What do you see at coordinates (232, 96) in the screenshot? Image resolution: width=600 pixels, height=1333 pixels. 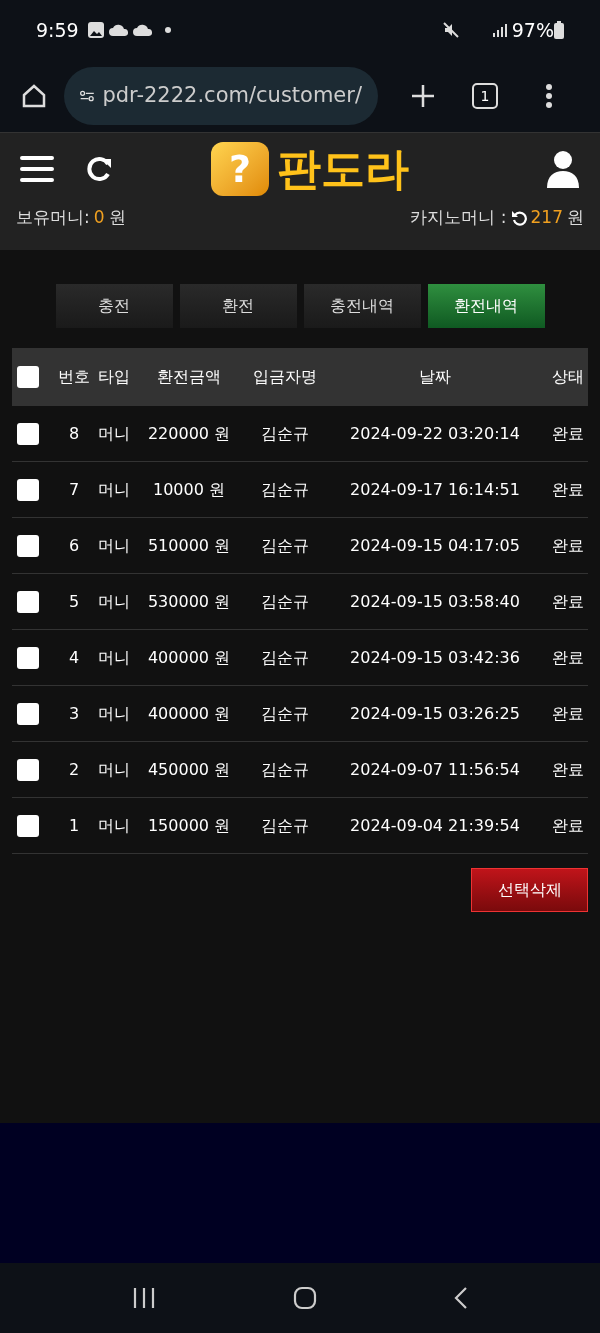 I see `url-text: pdr-2222.com/customer/` at bounding box center [232, 96].